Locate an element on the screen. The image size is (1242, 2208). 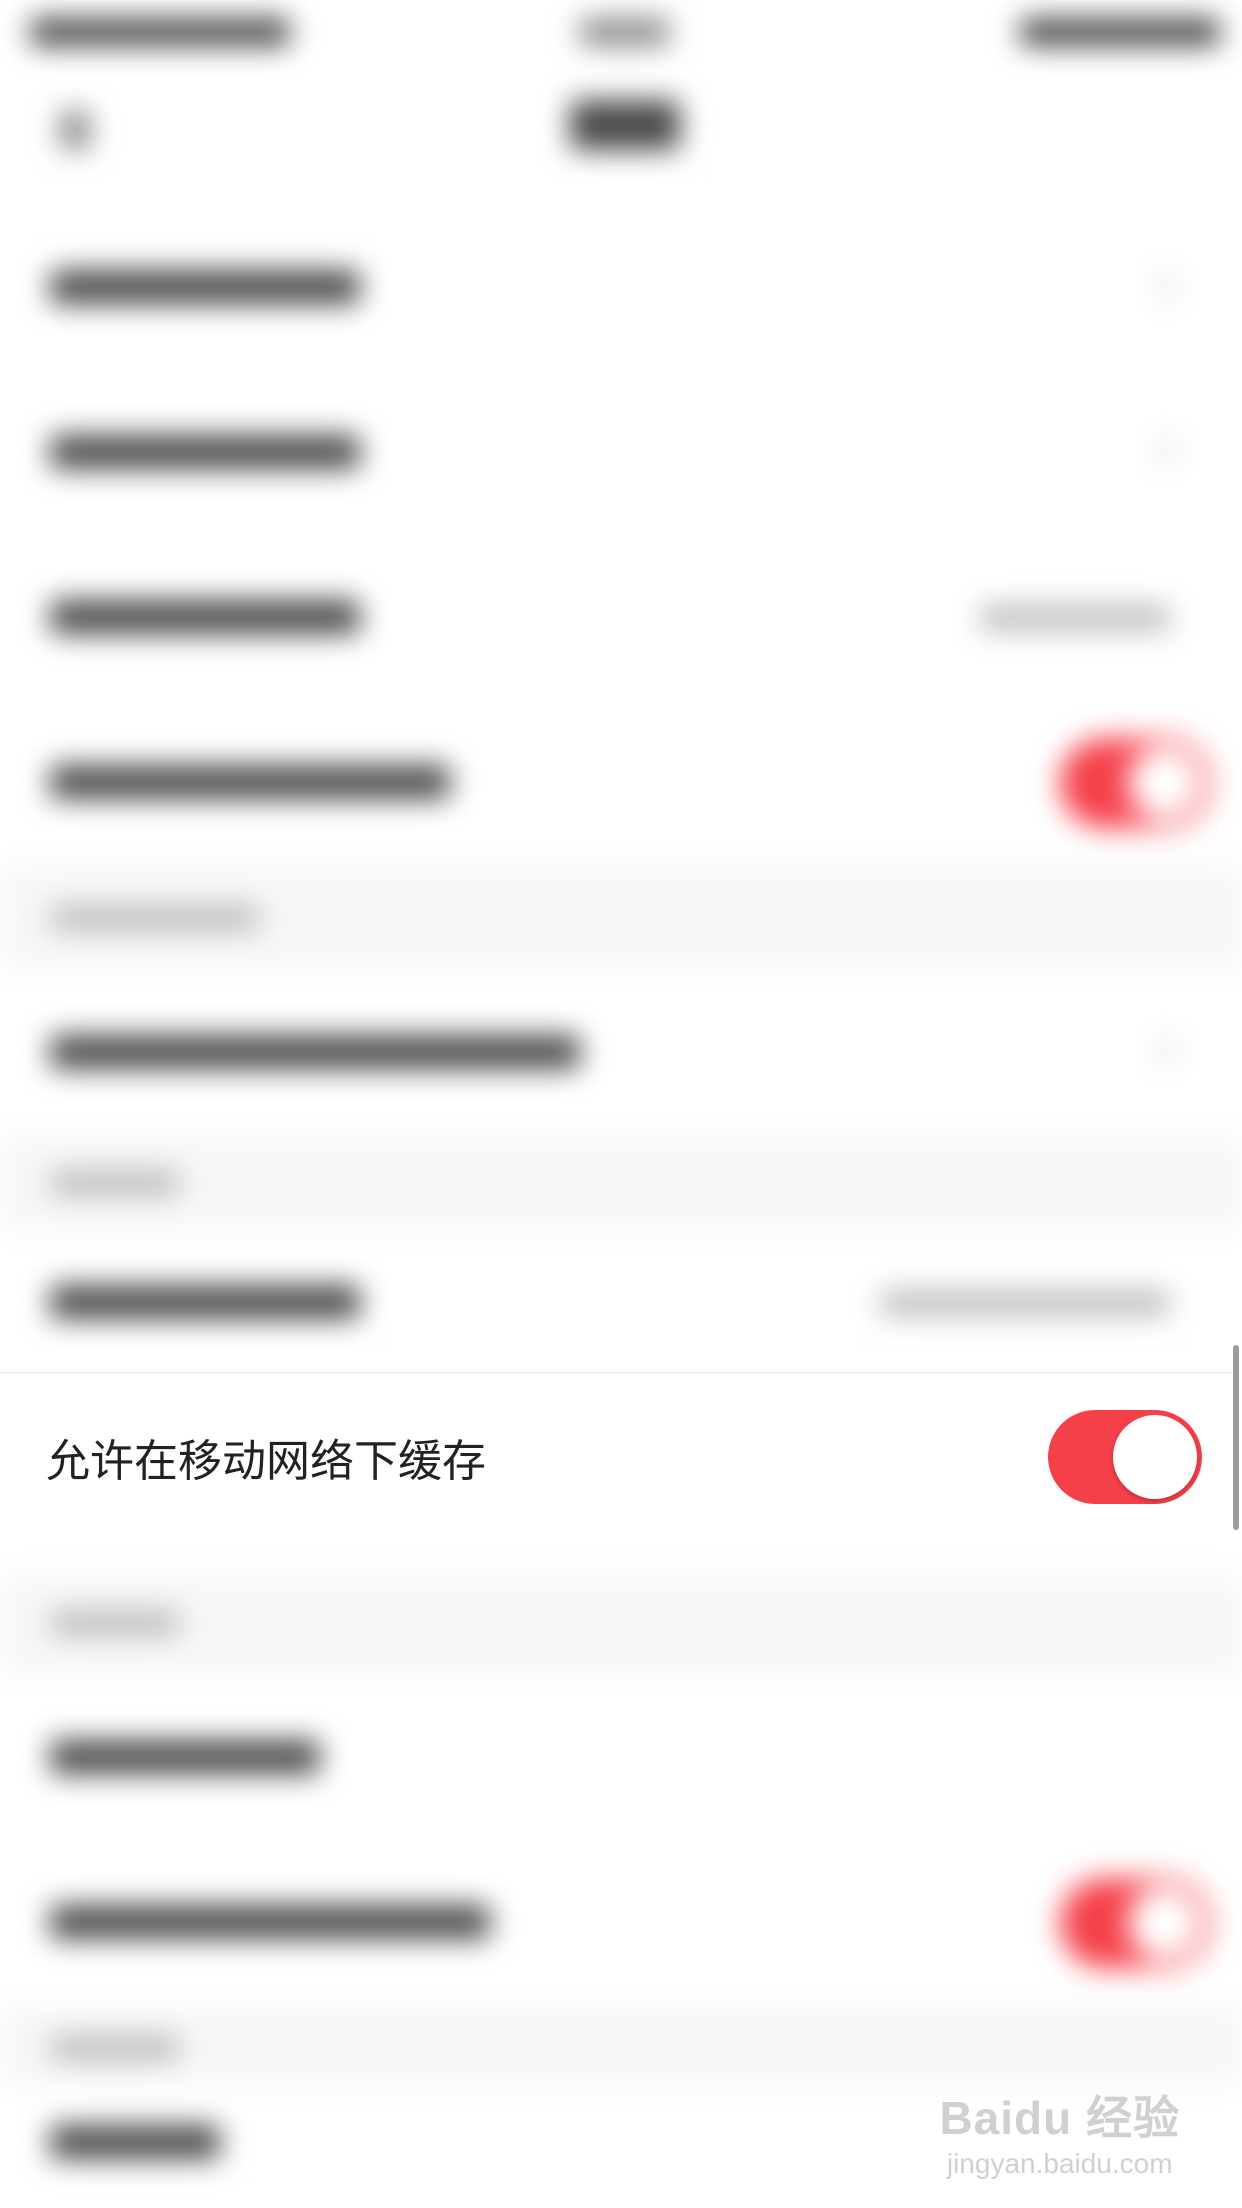
mobile-network-cache-row: 允许在移动网络下缓存 is located at coordinates (616, 1456).